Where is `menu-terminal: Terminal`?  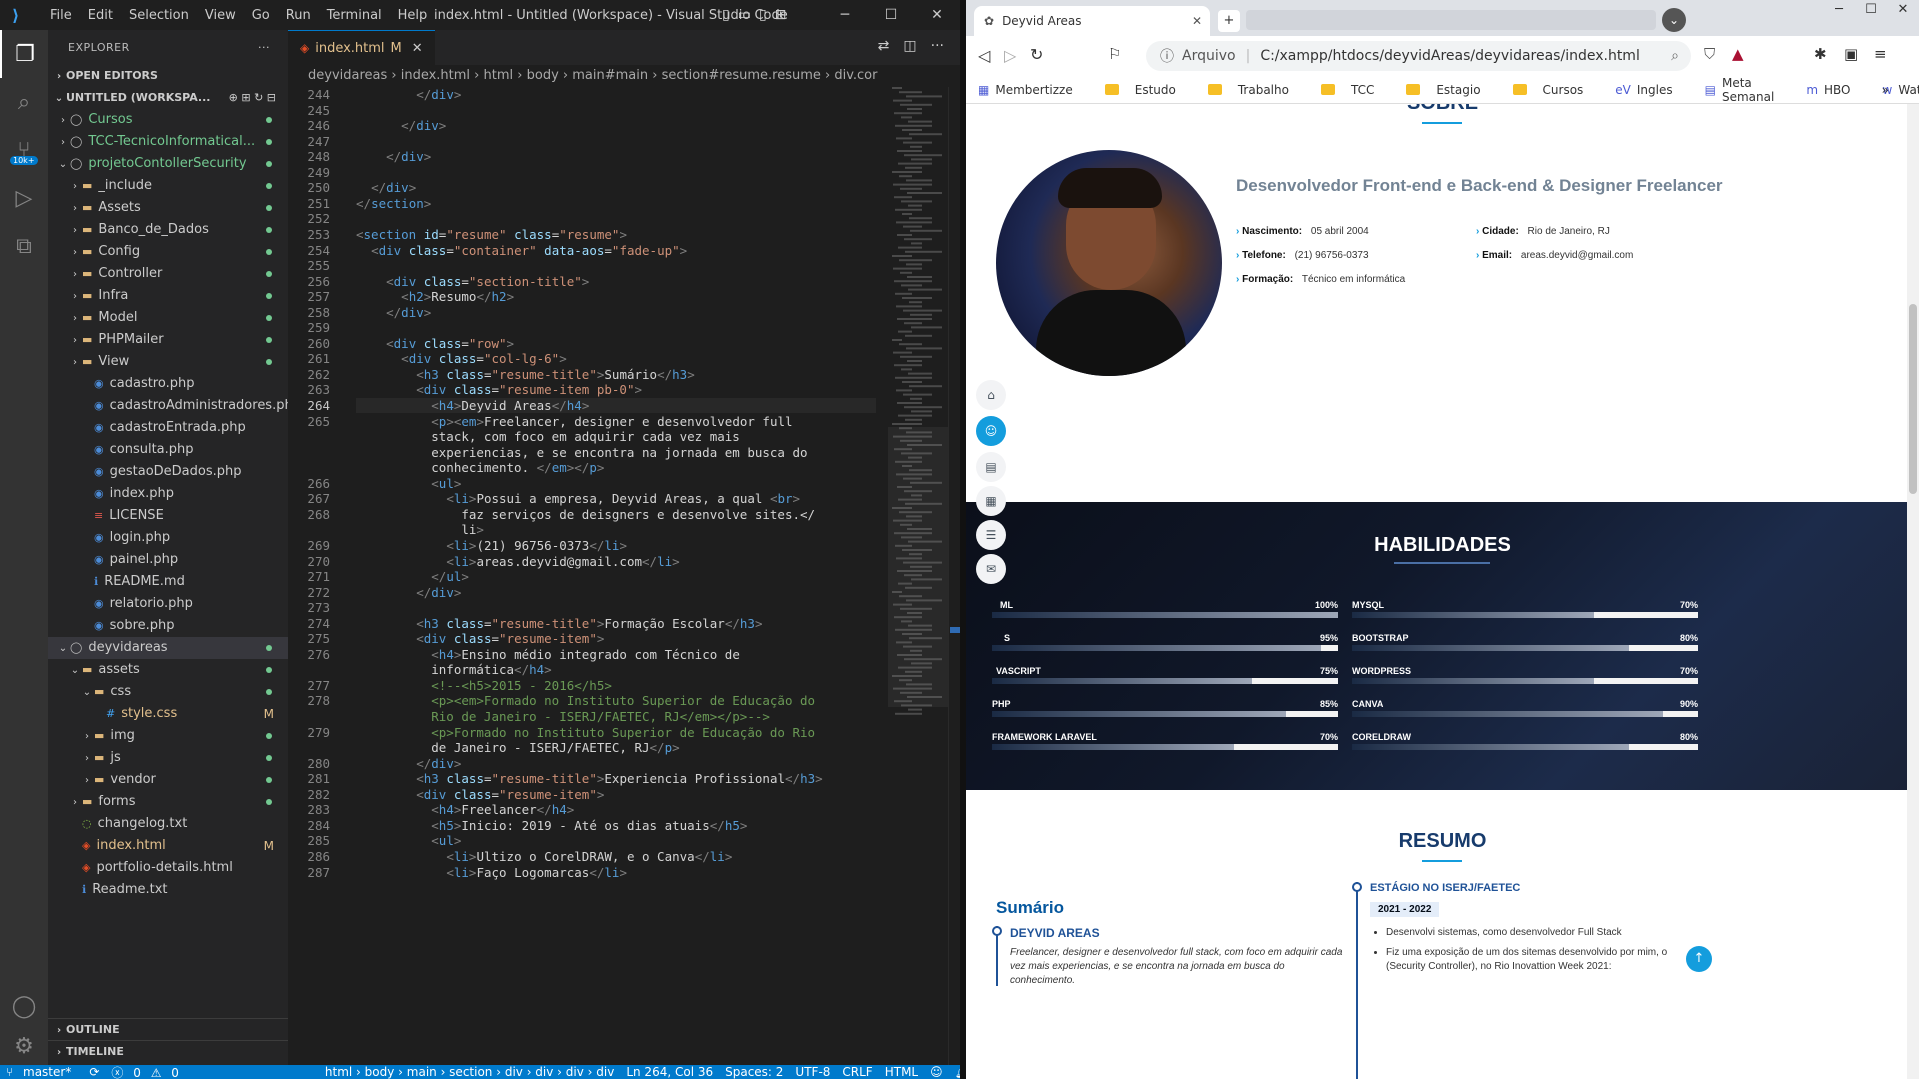
menu-terminal: Terminal is located at coordinates (354, 15).